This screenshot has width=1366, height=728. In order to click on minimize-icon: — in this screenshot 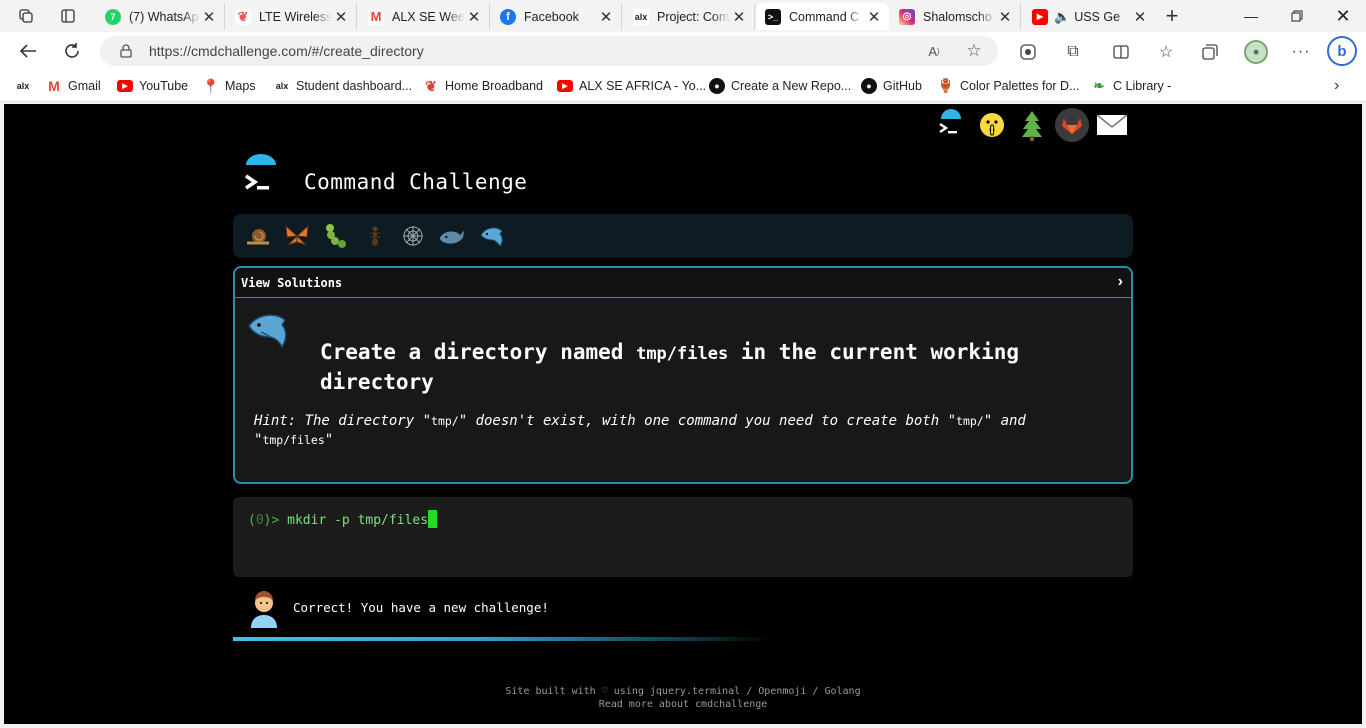, I will do `click(1251, 16)`.